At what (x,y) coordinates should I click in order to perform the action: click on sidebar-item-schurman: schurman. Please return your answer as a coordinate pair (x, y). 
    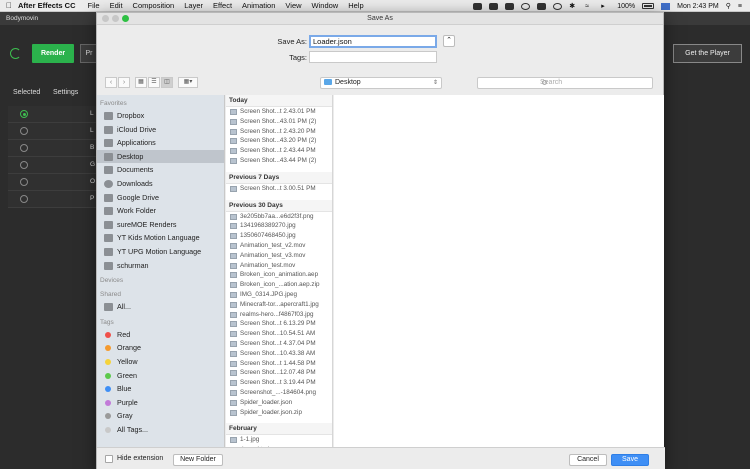
    Looking at the image, I should click on (160, 266).